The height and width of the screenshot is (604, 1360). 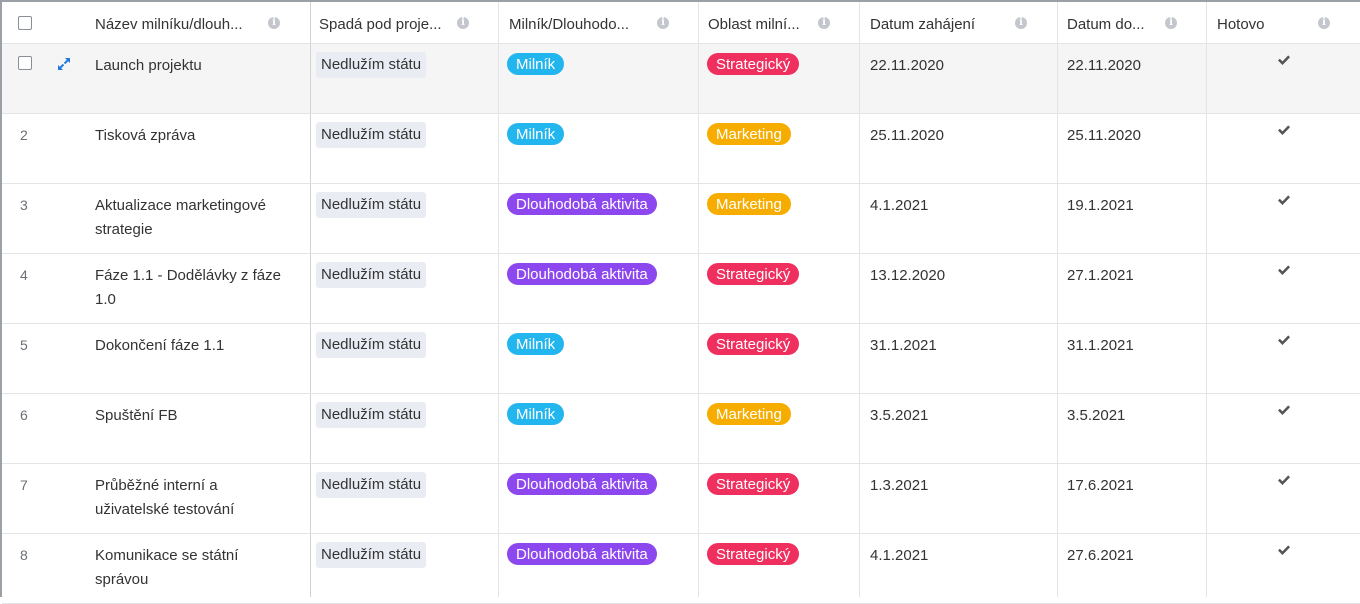 I want to click on milestone-name: Launch projektu, so click(x=195, y=66).